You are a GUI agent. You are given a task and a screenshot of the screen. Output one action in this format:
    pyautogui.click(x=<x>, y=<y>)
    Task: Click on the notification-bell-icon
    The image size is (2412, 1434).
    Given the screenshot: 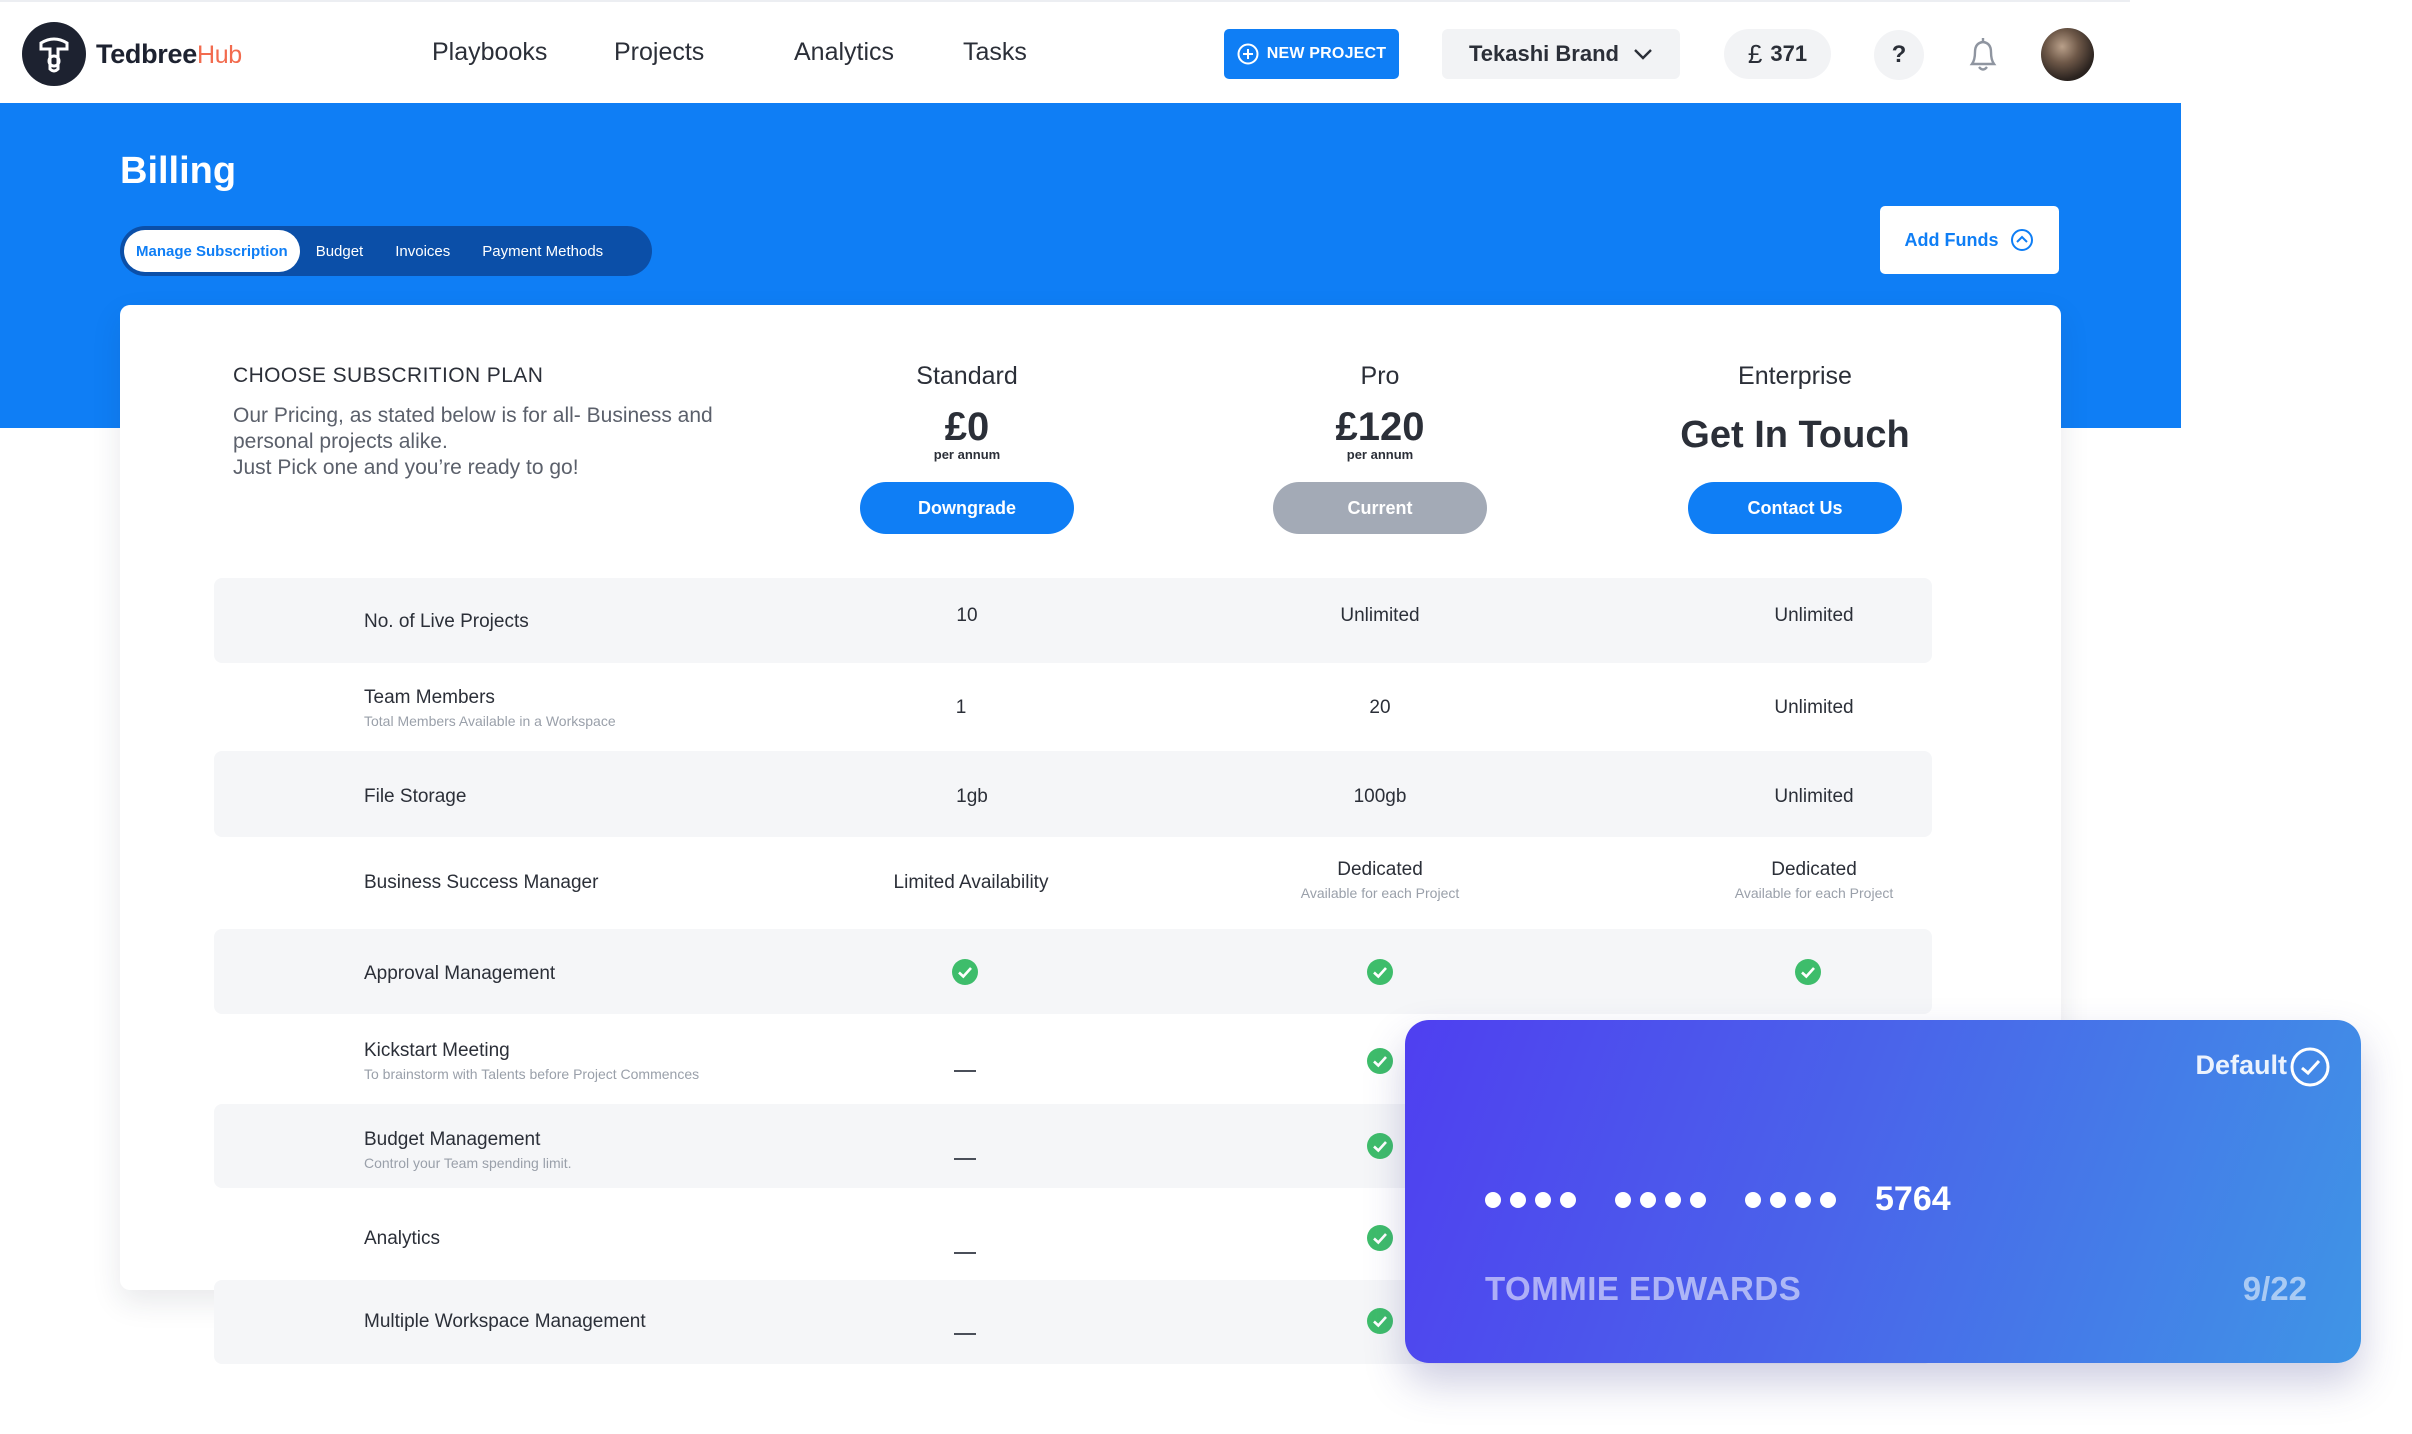 What is the action you would take?
    pyautogui.click(x=1983, y=56)
    